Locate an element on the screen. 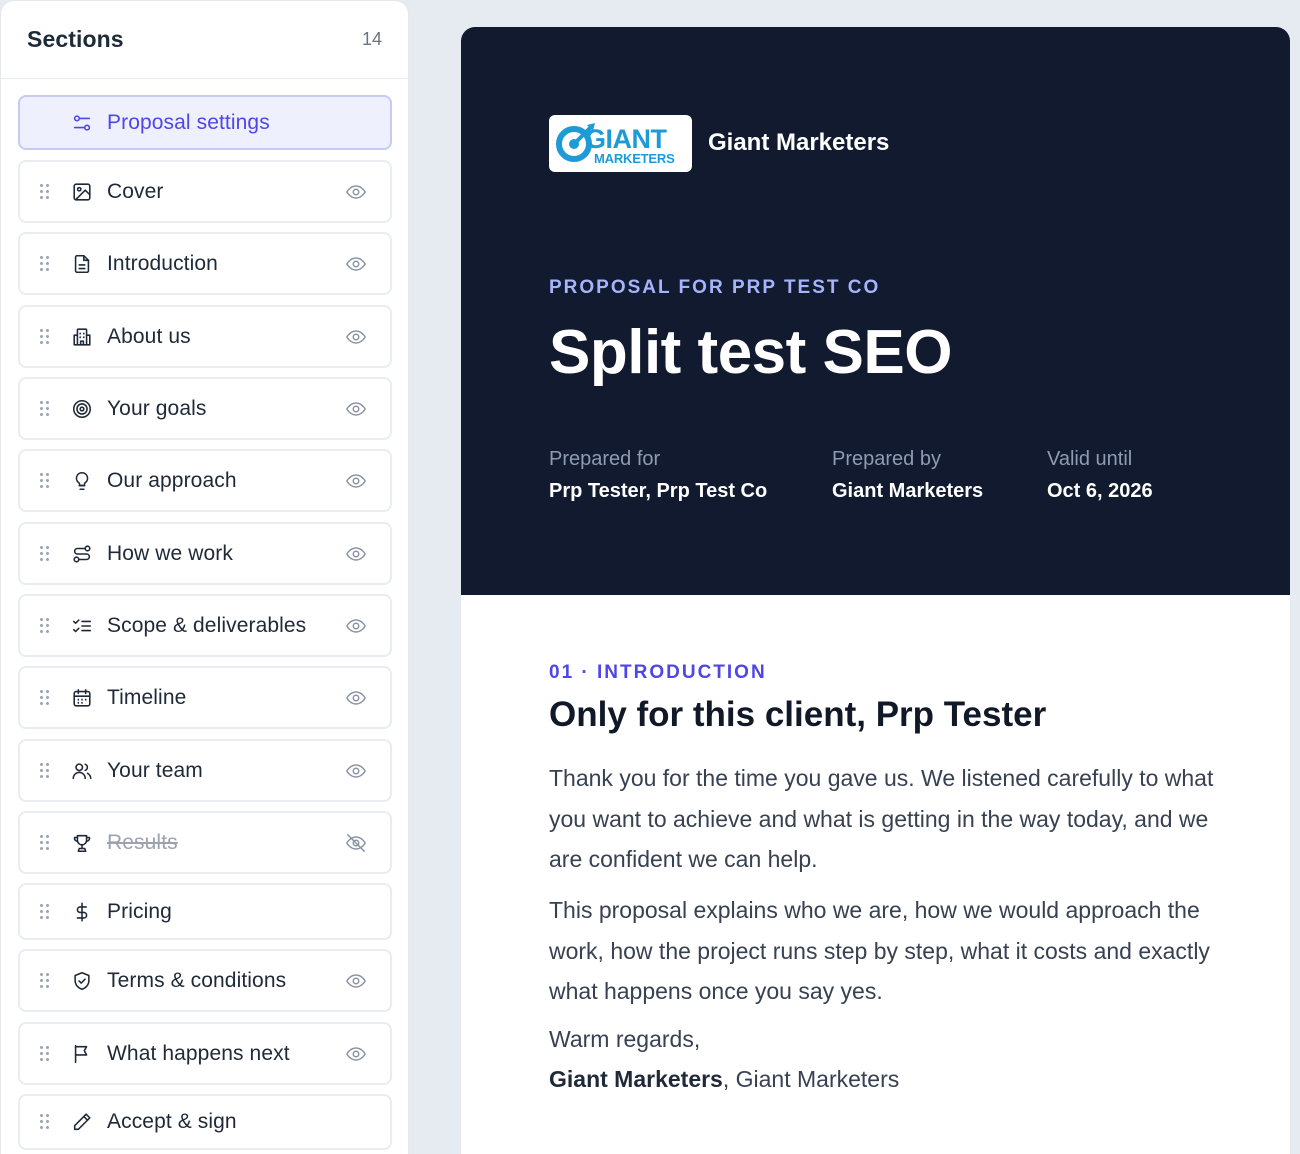  meta-label: Valid until is located at coordinates (1090, 459).